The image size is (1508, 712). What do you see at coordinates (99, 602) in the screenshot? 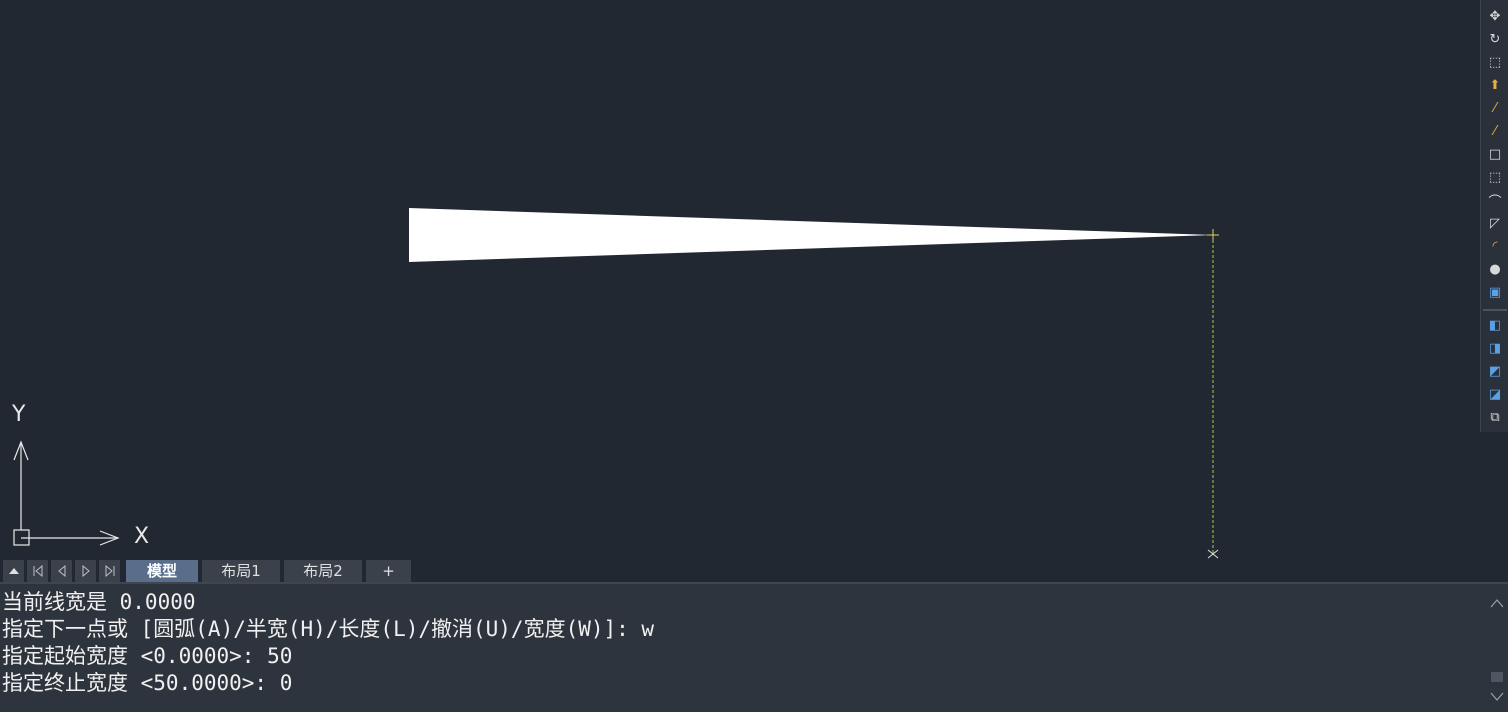
I see `command-line-1: 当前线宽是 0.0000` at bounding box center [99, 602].